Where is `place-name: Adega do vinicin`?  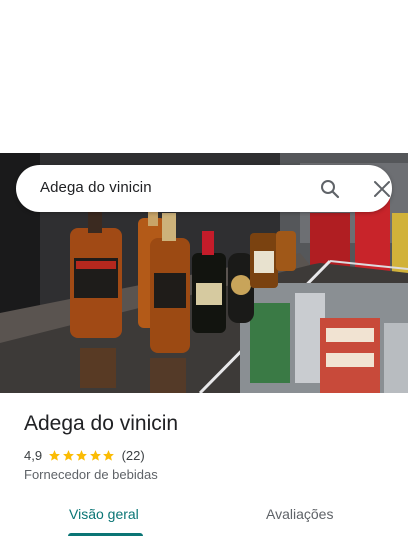
place-name: Adega do vinicin is located at coordinates (101, 423).